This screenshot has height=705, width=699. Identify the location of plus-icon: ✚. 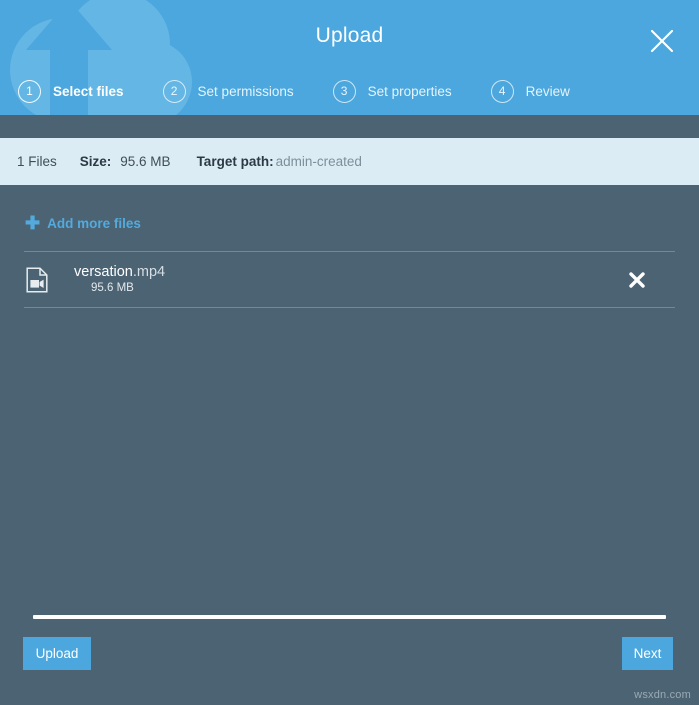
(33, 223).